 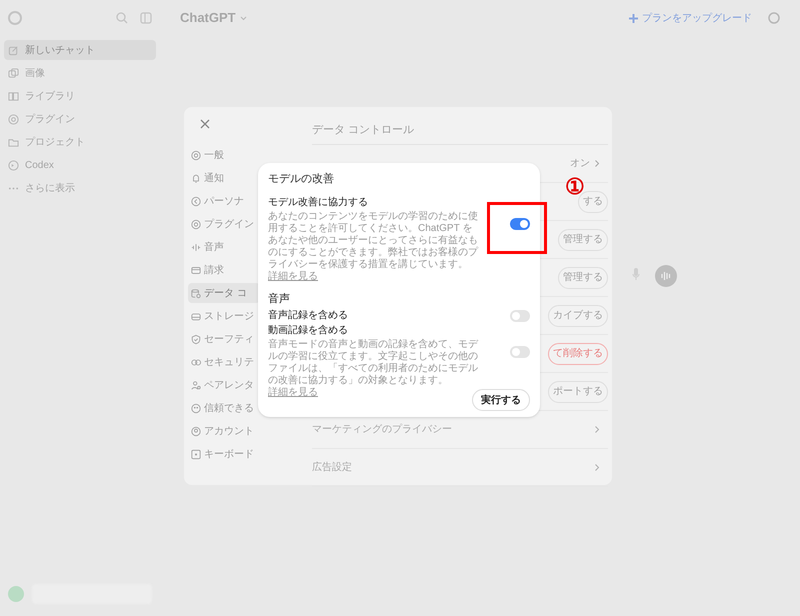 What do you see at coordinates (224, 247) in the screenshot?
I see `settings-nav-item: 音声` at bounding box center [224, 247].